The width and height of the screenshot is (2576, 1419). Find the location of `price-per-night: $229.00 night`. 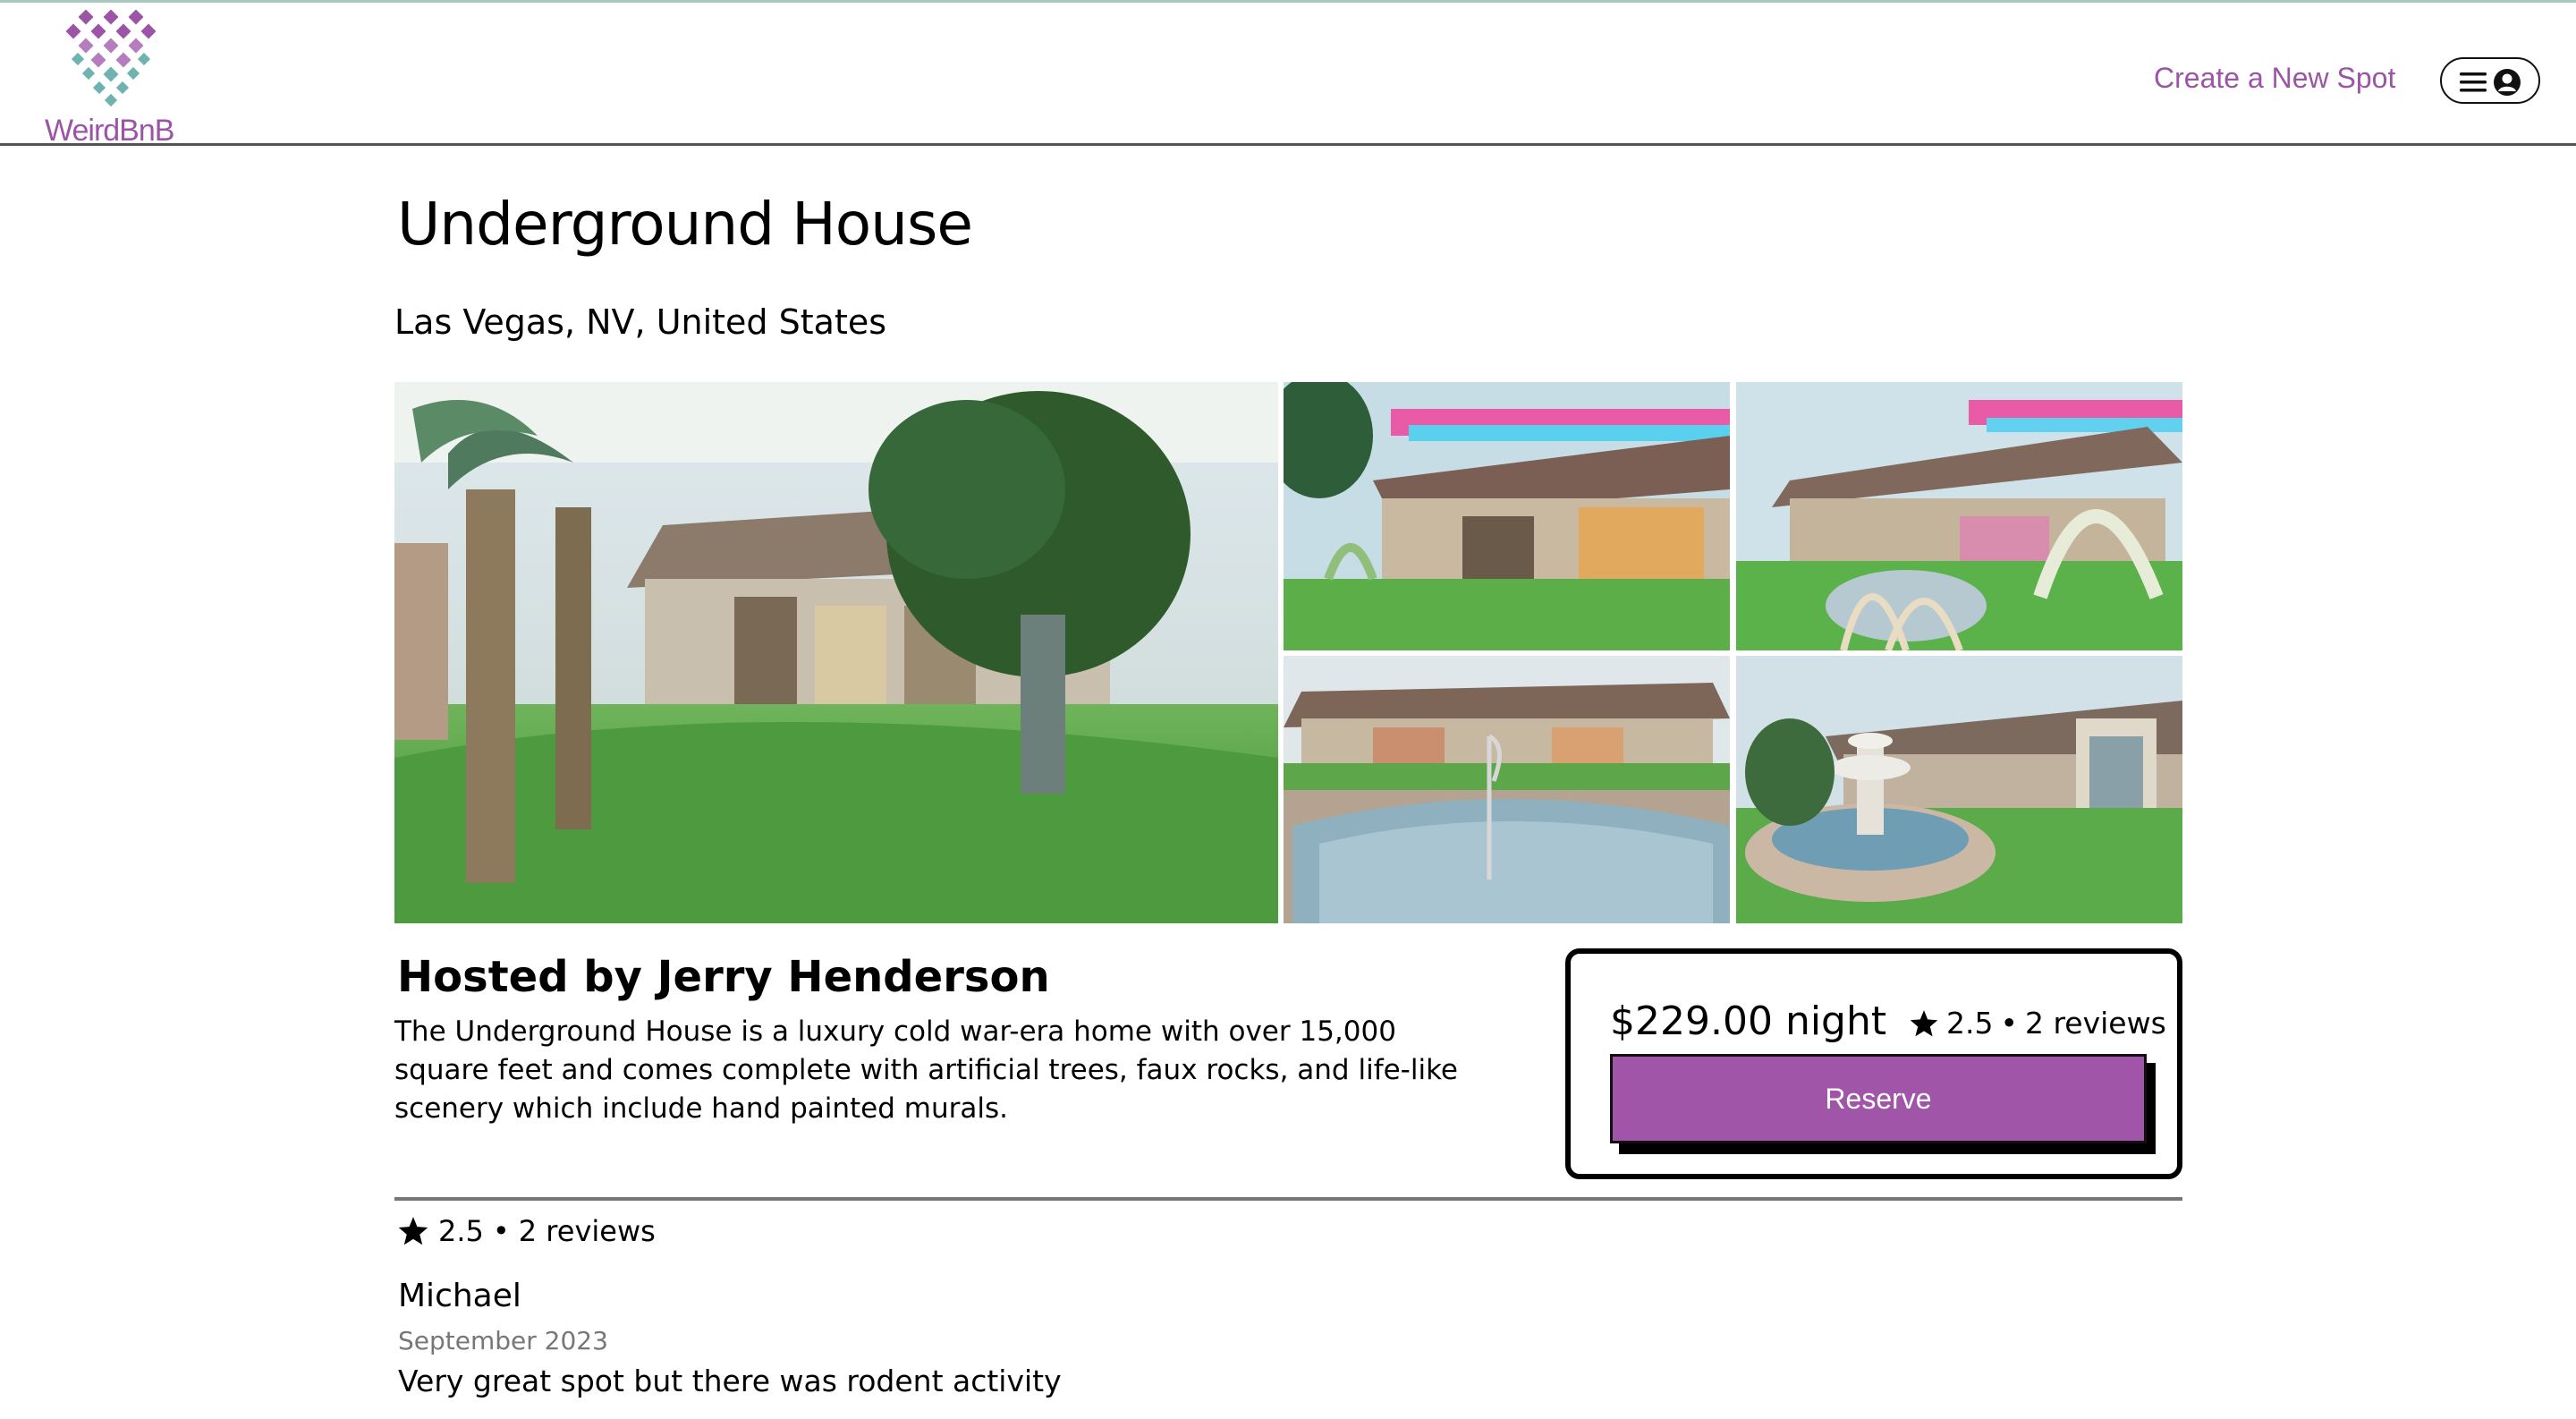

price-per-night: $229.00 night is located at coordinates (1748, 1021).